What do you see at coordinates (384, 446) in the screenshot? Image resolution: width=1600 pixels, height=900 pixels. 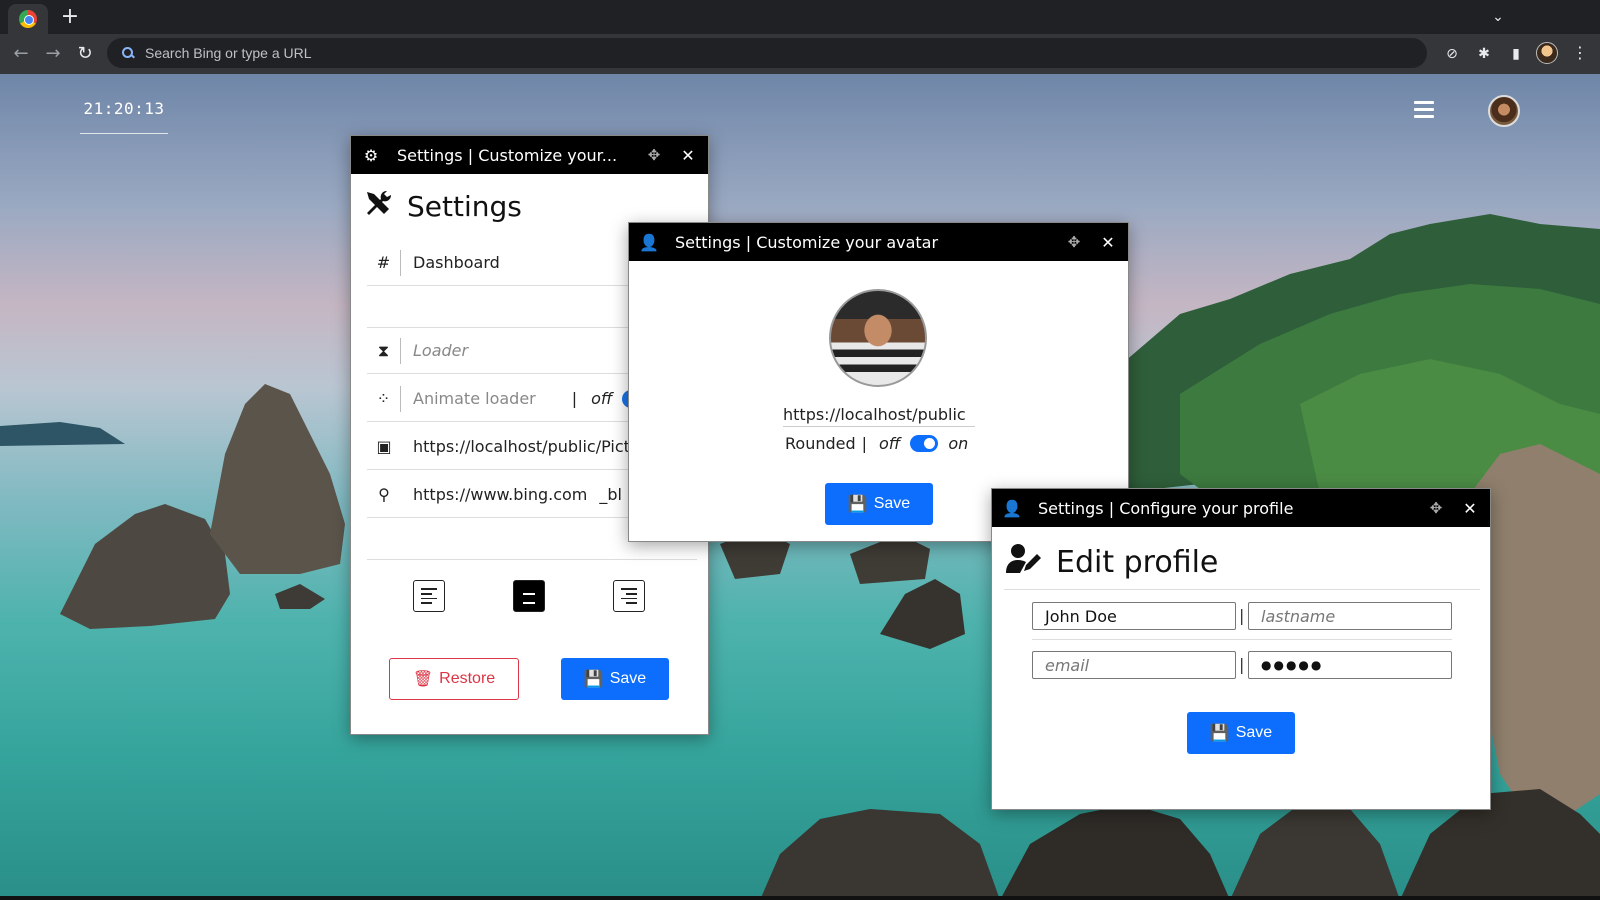 I see `image-icon: ▣` at bounding box center [384, 446].